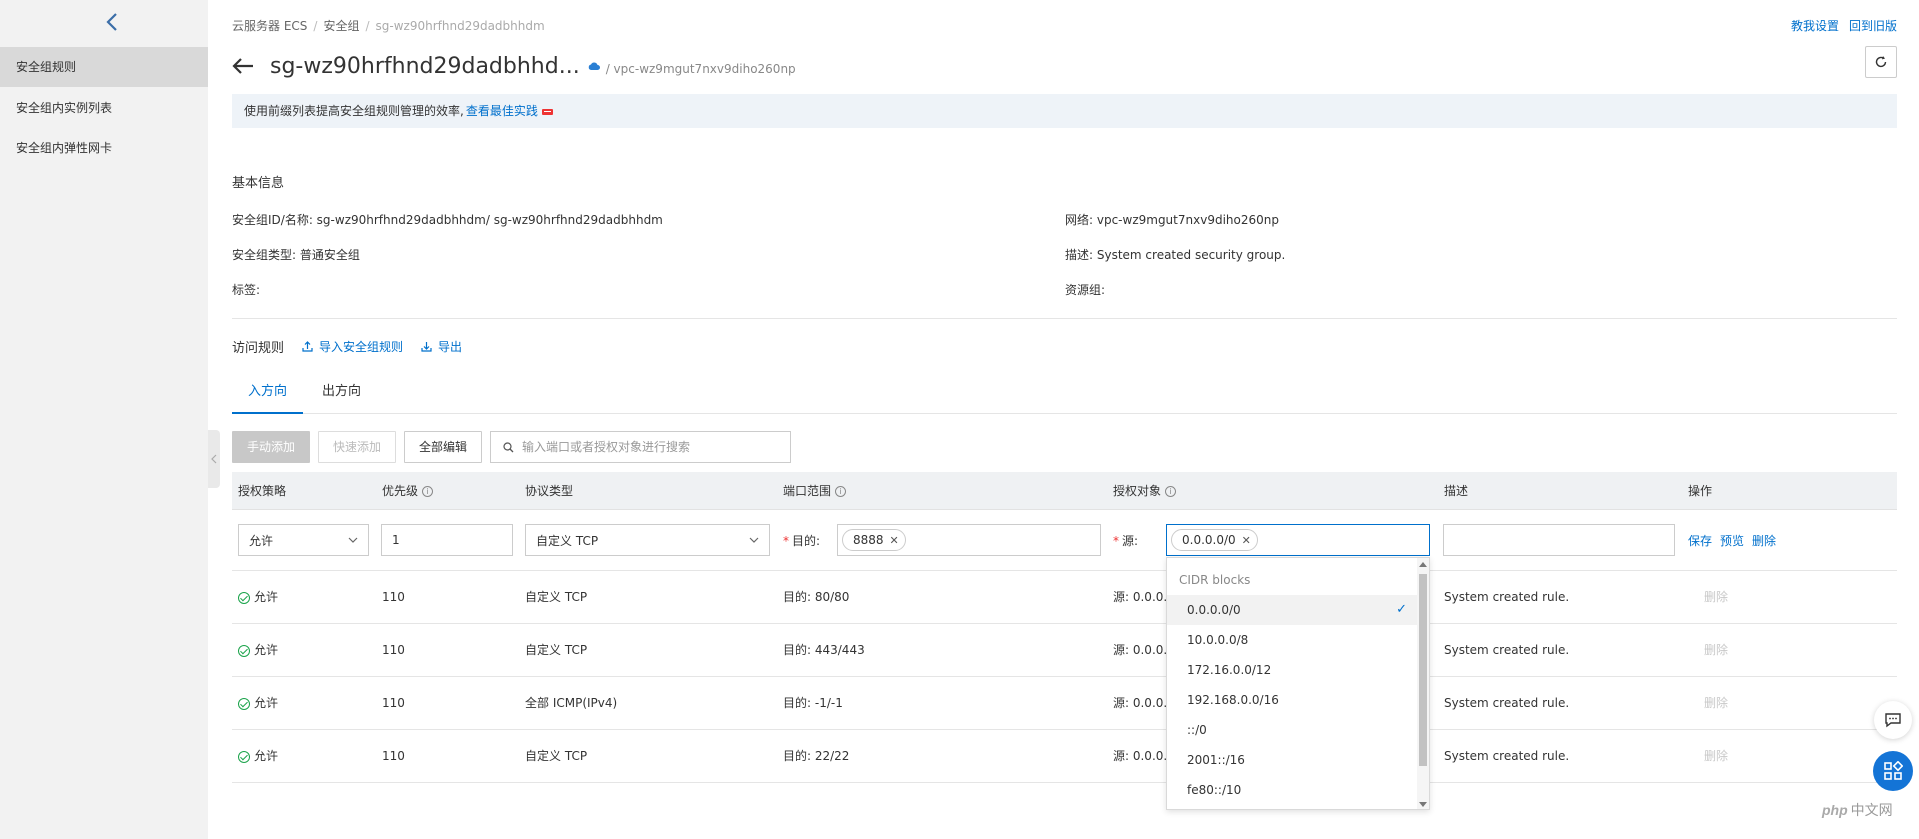  What do you see at coordinates (352, 346) in the screenshot?
I see `import-rules-button: 导入安全组规则` at bounding box center [352, 346].